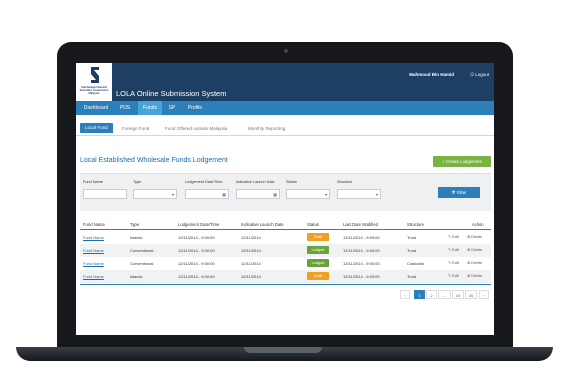 This screenshot has width=569, height=390. What do you see at coordinates (313, 224) in the screenshot?
I see `col-status: Status` at bounding box center [313, 224].